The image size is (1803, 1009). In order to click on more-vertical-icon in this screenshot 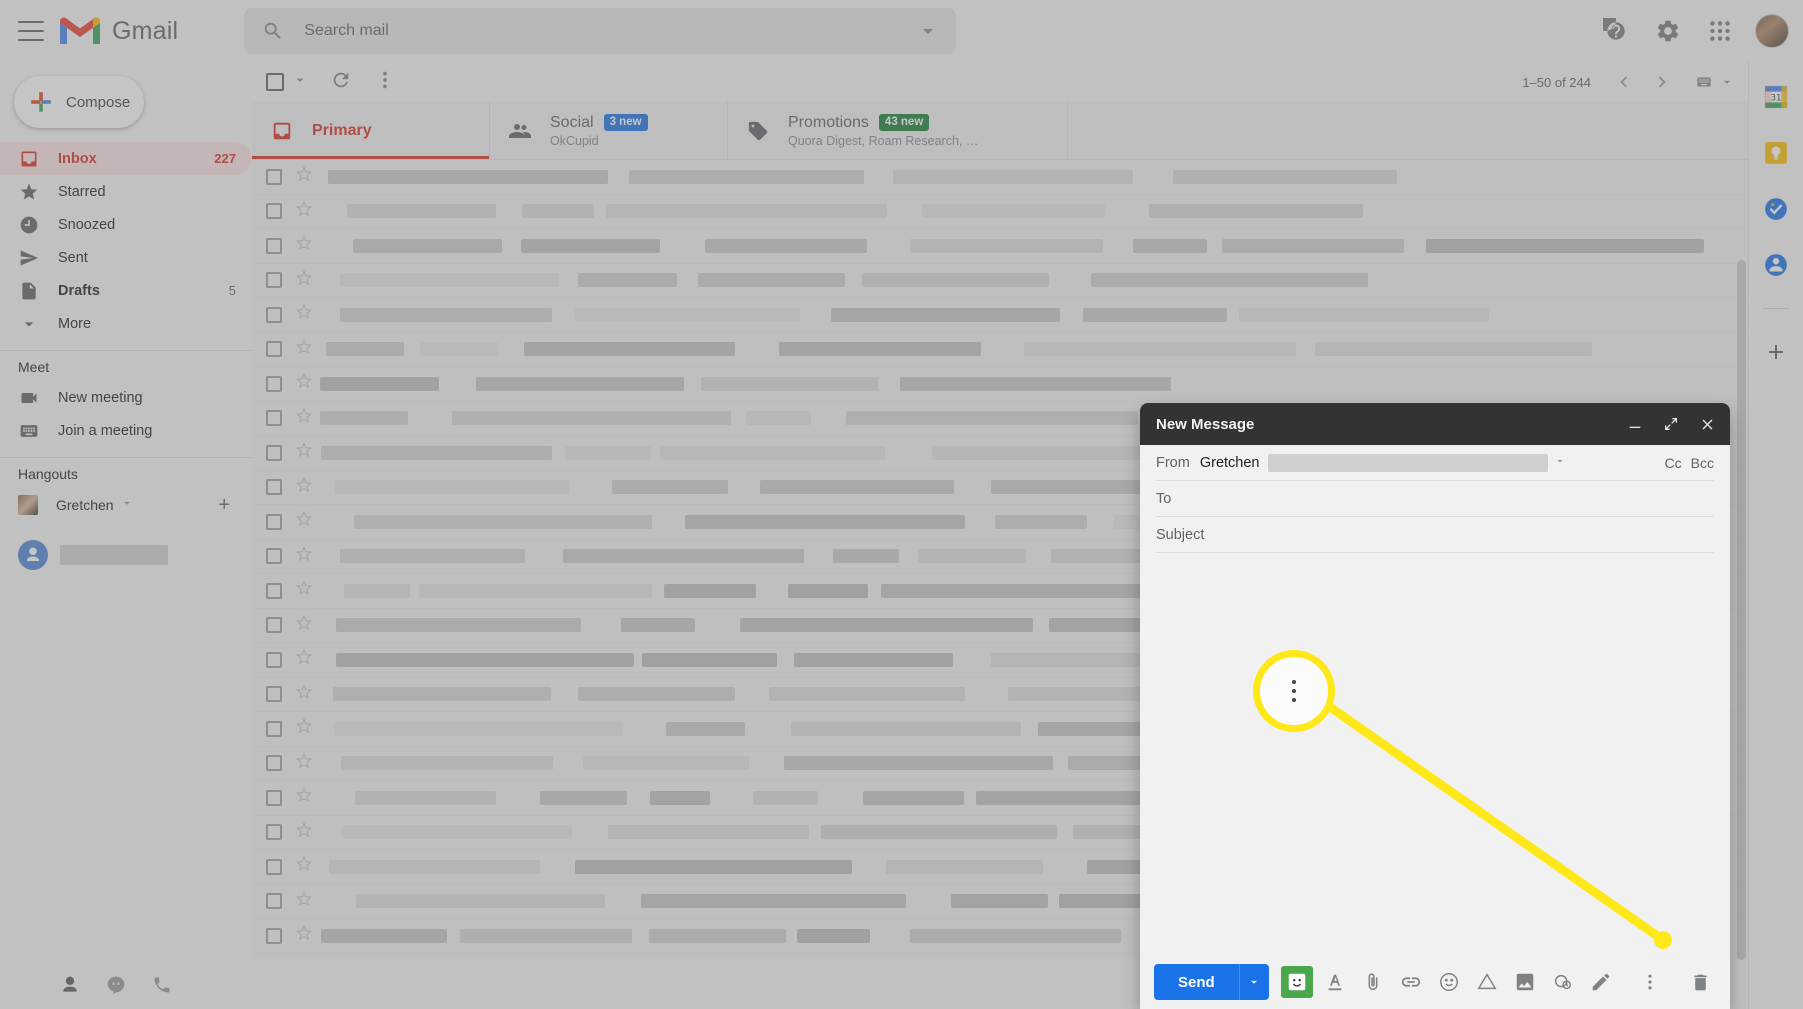, I will do `click(1294, 691)`.